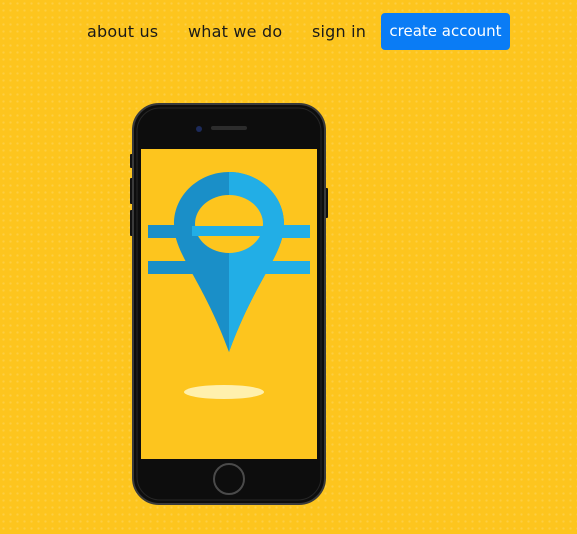  I want to click on pin-bar-bottom-left, so click(176, 267).